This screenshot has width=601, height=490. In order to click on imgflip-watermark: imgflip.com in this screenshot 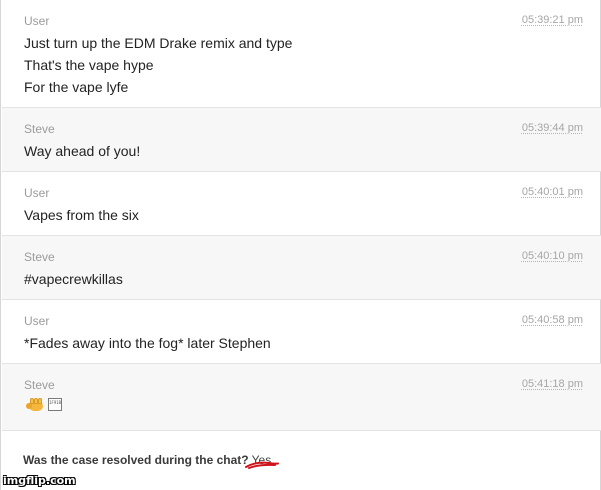, I will do `click(39, 480)`.